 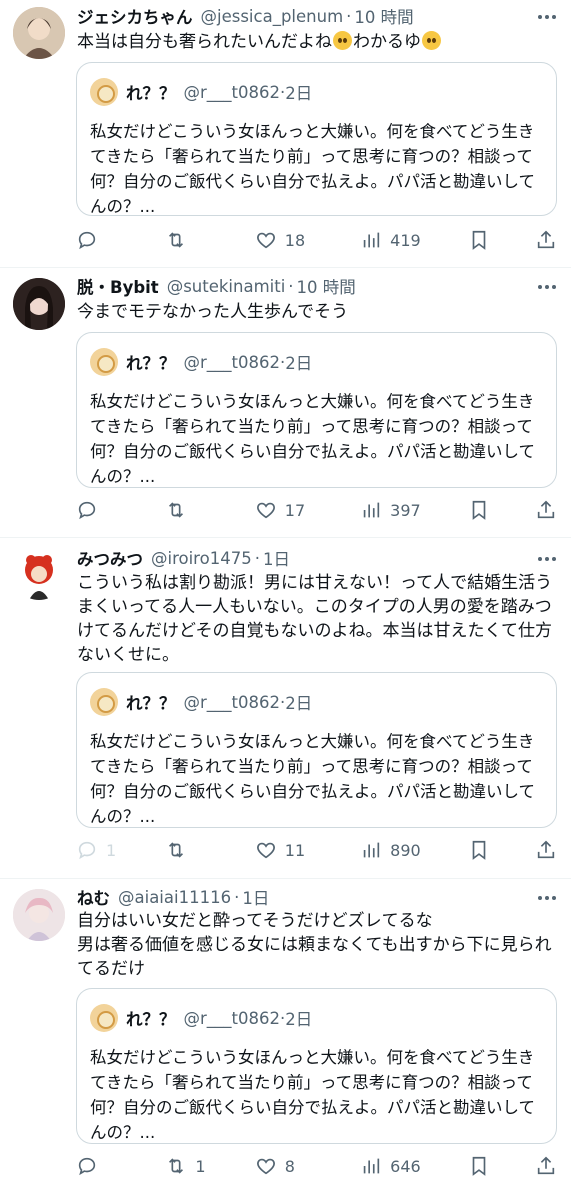 I want to click on like-button: 11, so click(x=285, y=850).